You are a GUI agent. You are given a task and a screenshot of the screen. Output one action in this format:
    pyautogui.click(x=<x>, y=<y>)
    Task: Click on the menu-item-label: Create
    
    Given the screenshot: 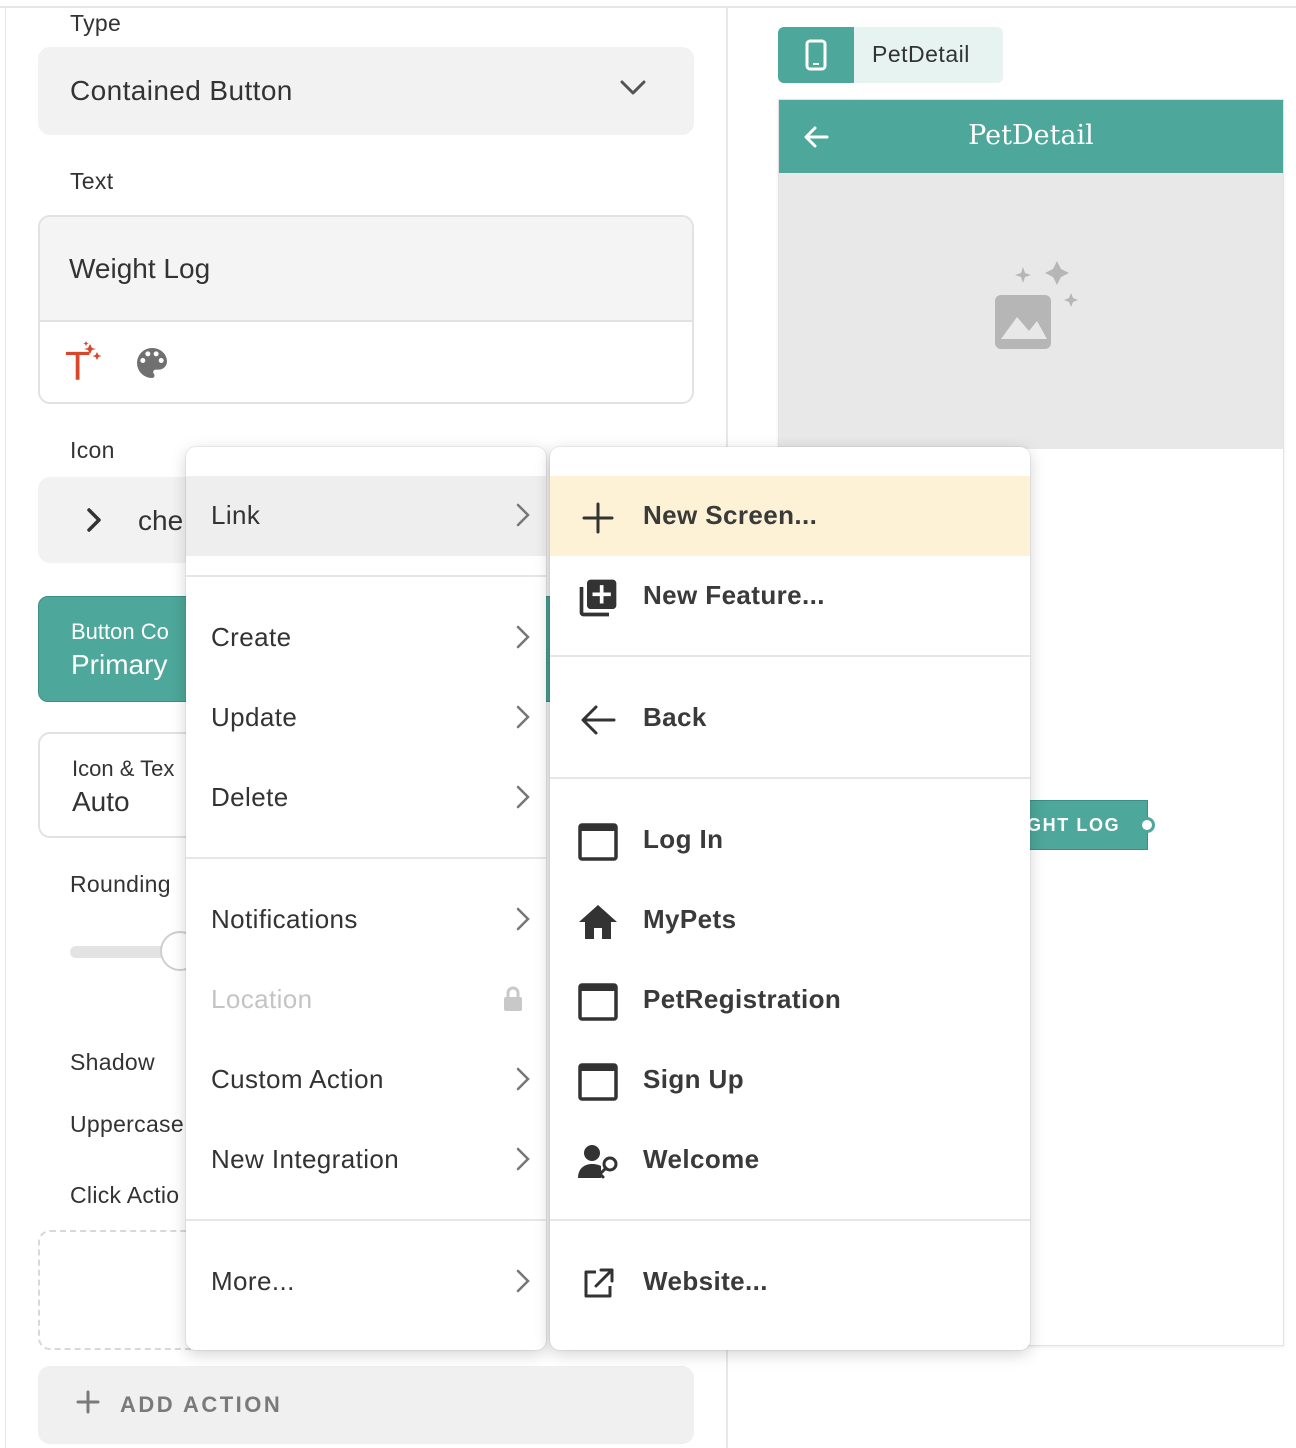 What is the action you would take?
    pyautogui.click(x=251, y=637)
    